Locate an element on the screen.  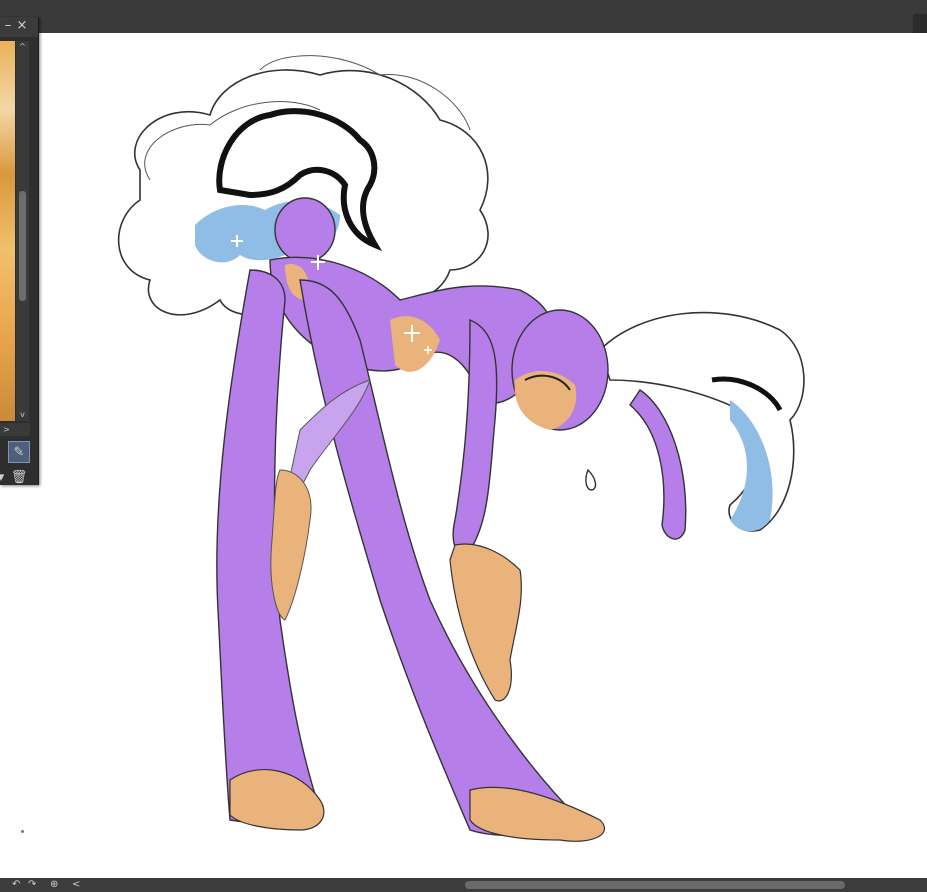
navigator-header: – × is located at coordinates (19, 27).